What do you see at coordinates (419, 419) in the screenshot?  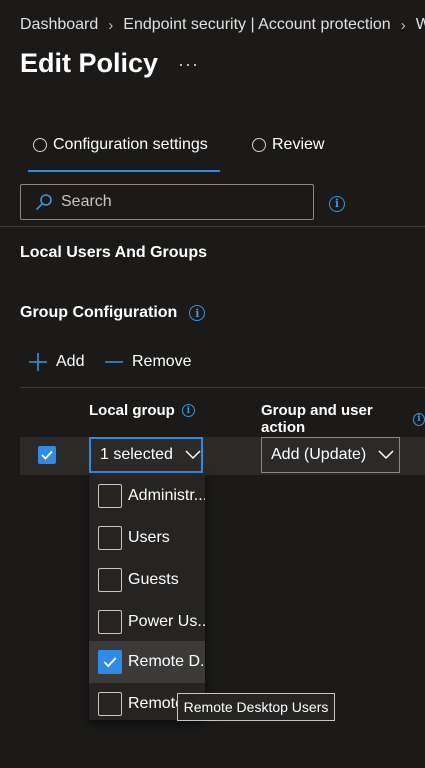 I see `action-info-icon: i` at bounding box center [419, 419].